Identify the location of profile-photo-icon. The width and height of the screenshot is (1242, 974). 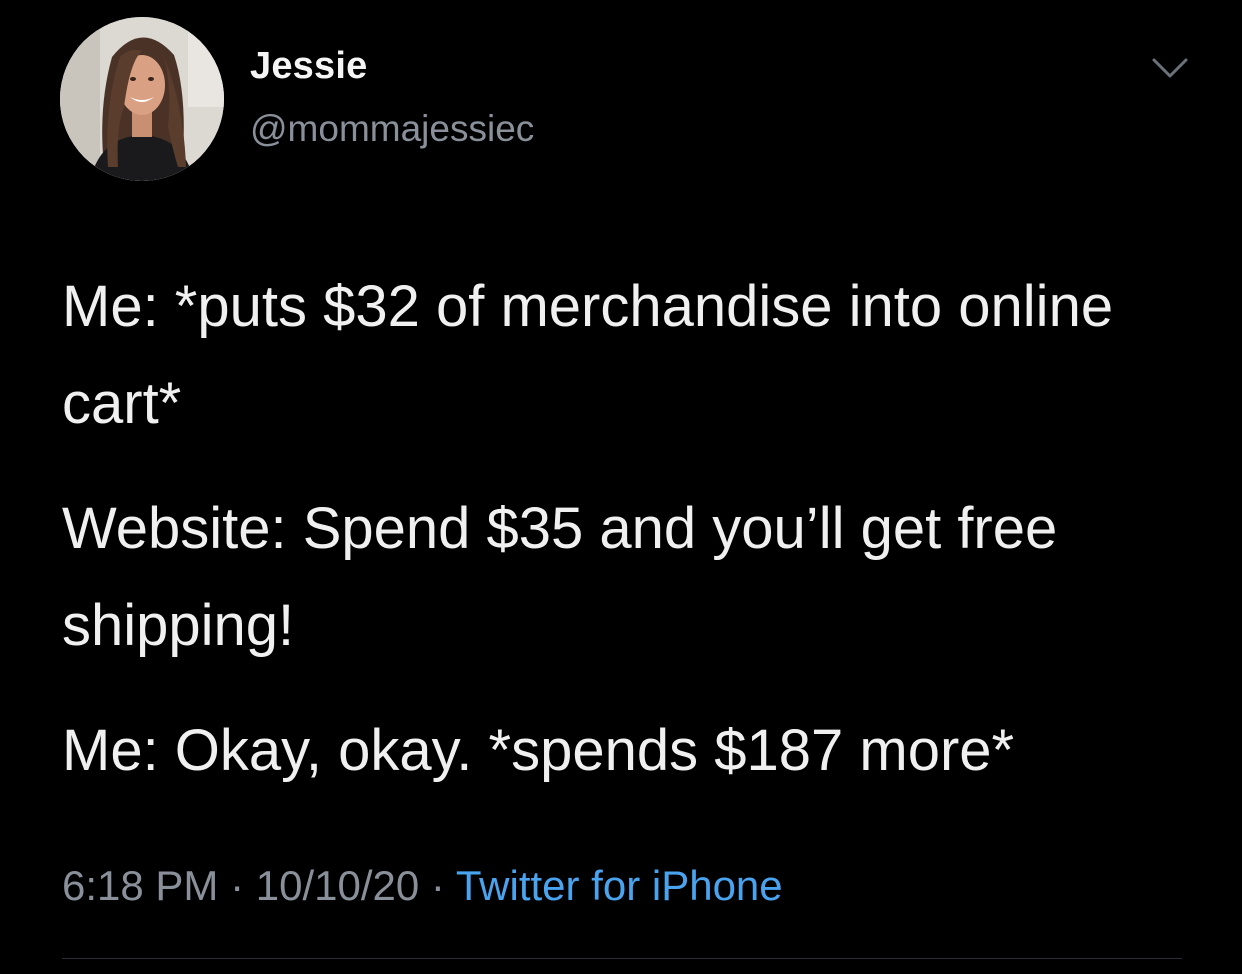
(142, 99).